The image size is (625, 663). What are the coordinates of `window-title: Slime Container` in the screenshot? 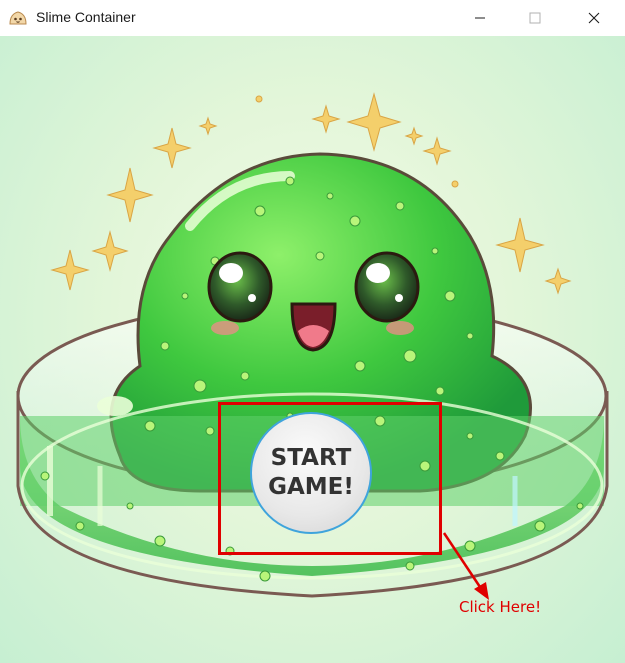 It's located at (86, 17).